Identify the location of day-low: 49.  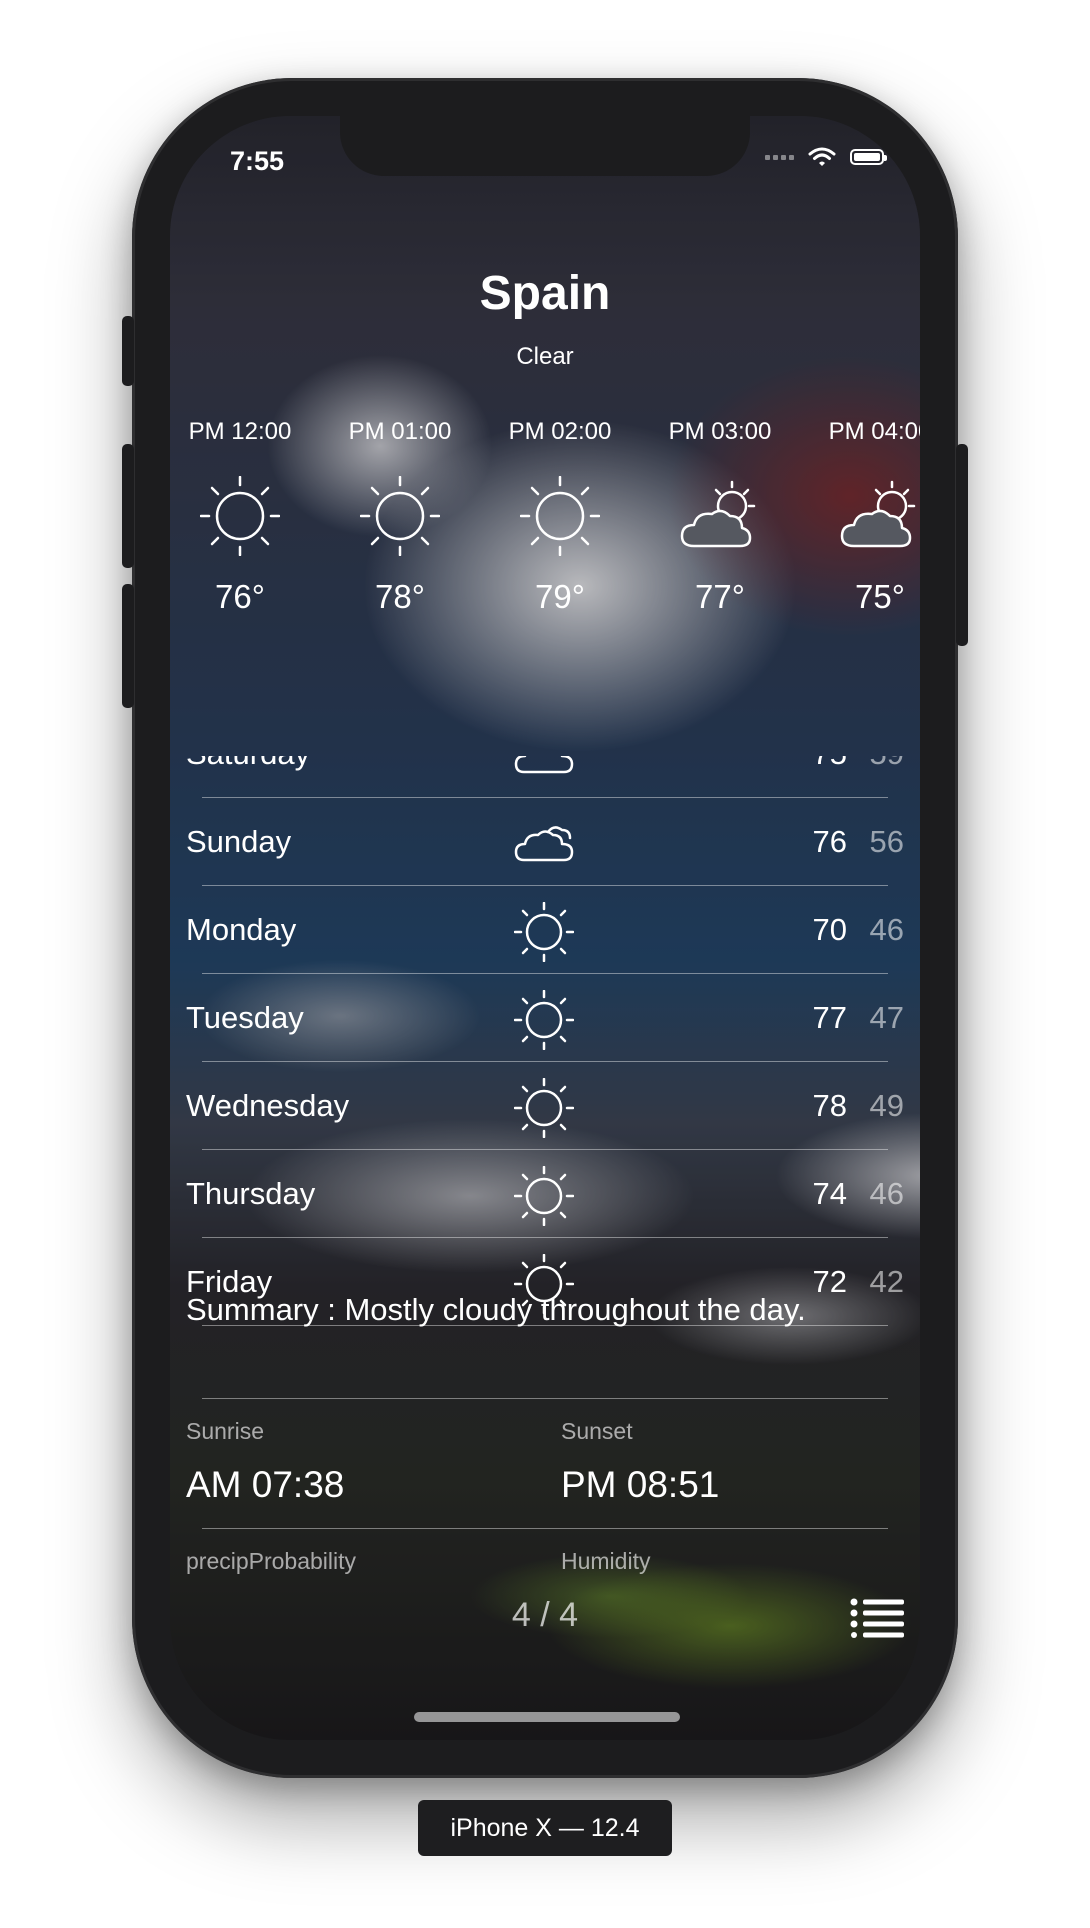
(886, 1105).